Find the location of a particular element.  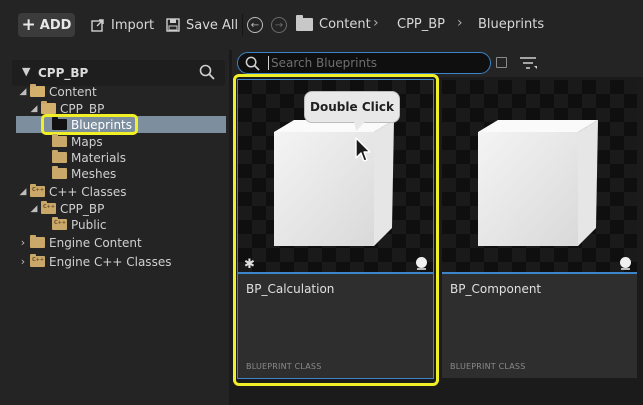

tree-item-public: C++ Public is located at coordinates (79, 224).